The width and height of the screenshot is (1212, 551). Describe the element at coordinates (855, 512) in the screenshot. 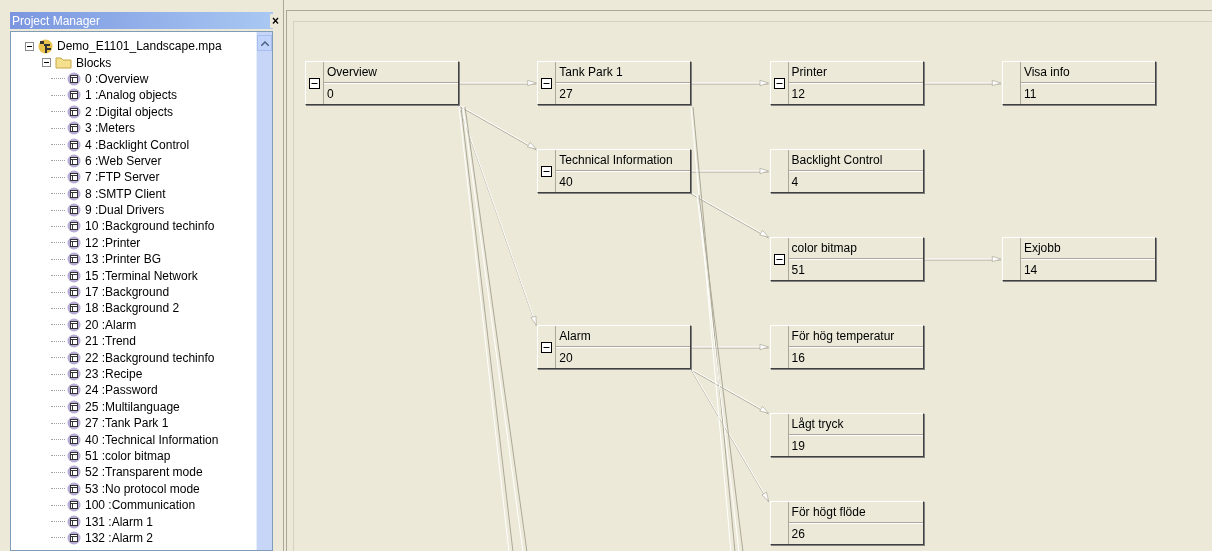

I see `block-title: För högt flöde` at that location.